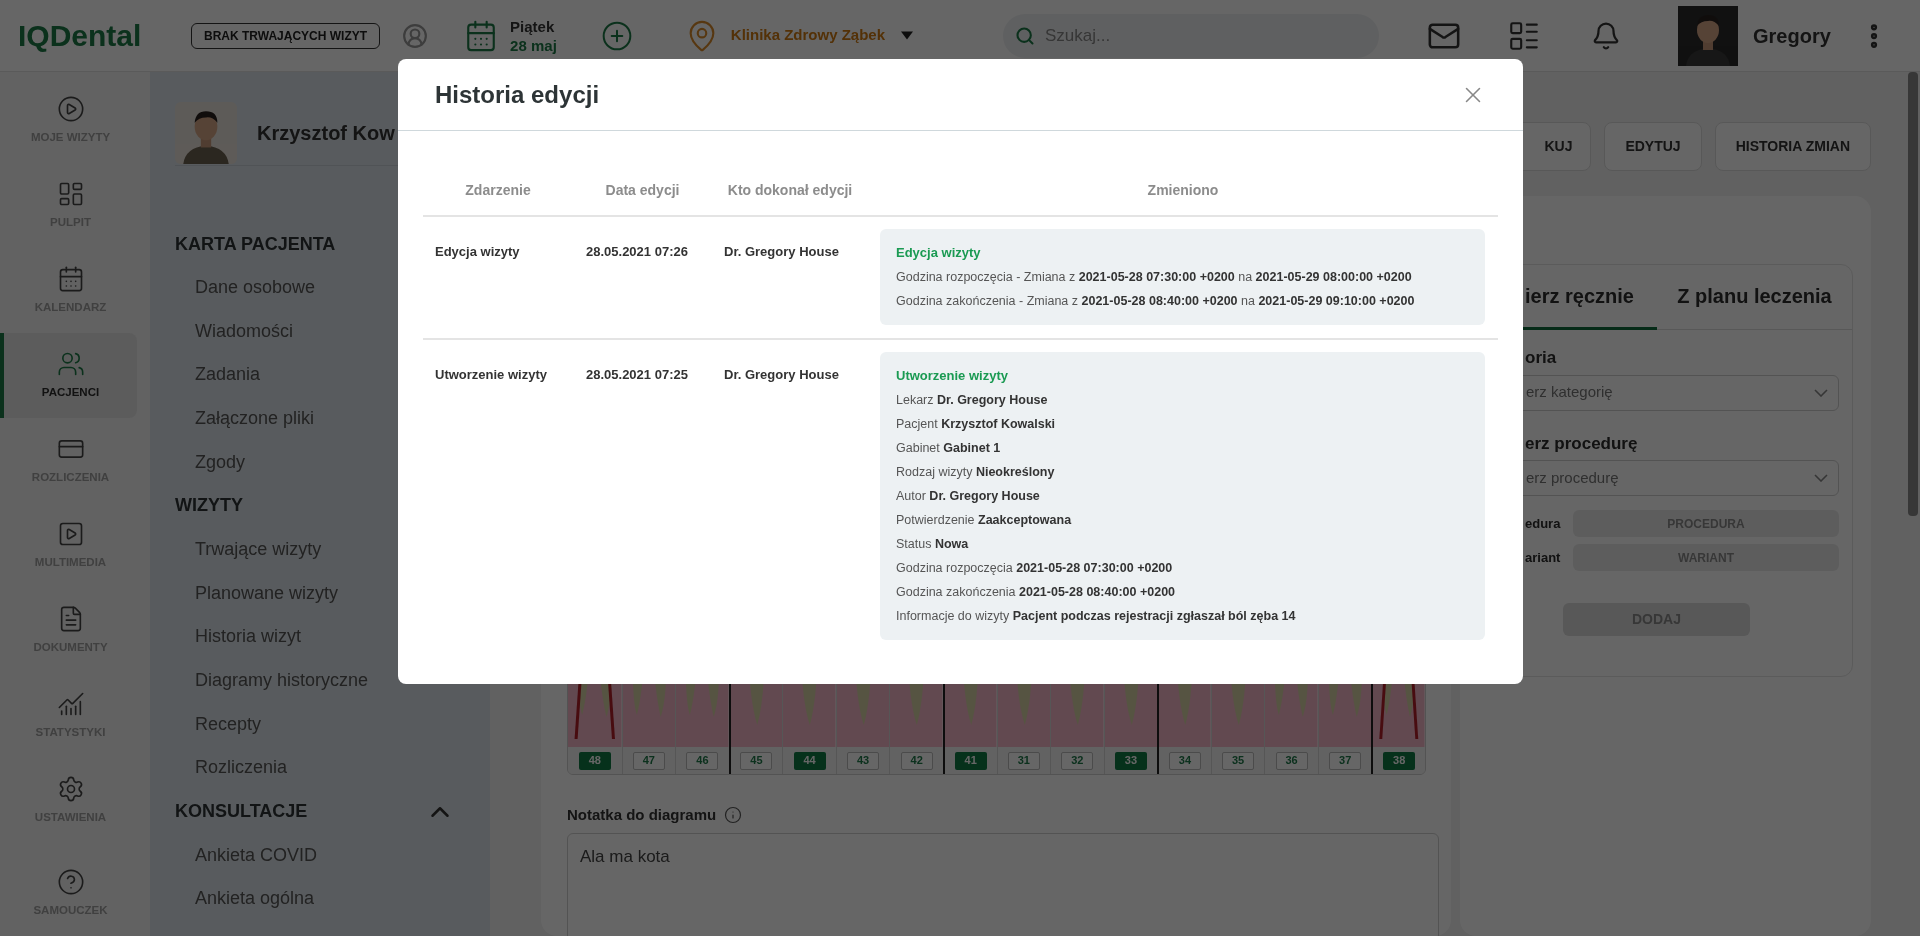 Image resolution: width=1920 pixels, height=936 pixels. I want to click on change-line: Informacje do wizyty Pacjent podczas rejestracji zgłaszał ból zęba 14, so click(1096, 616).